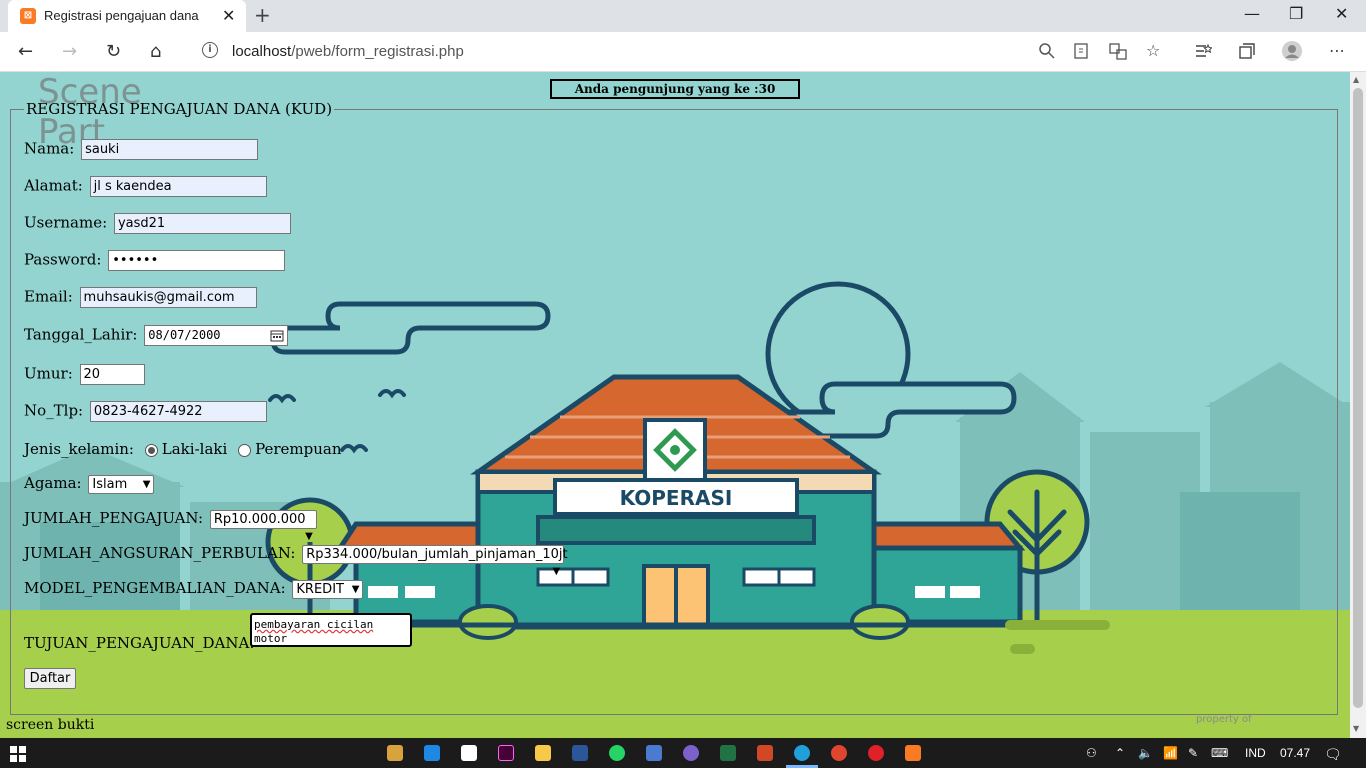 Image resolution: width=1366 pixels, height=768 pixels. I want to click on jumlah-pengajuan-label: JUMLAH_PENGAJUAN:, so click(114, 518).